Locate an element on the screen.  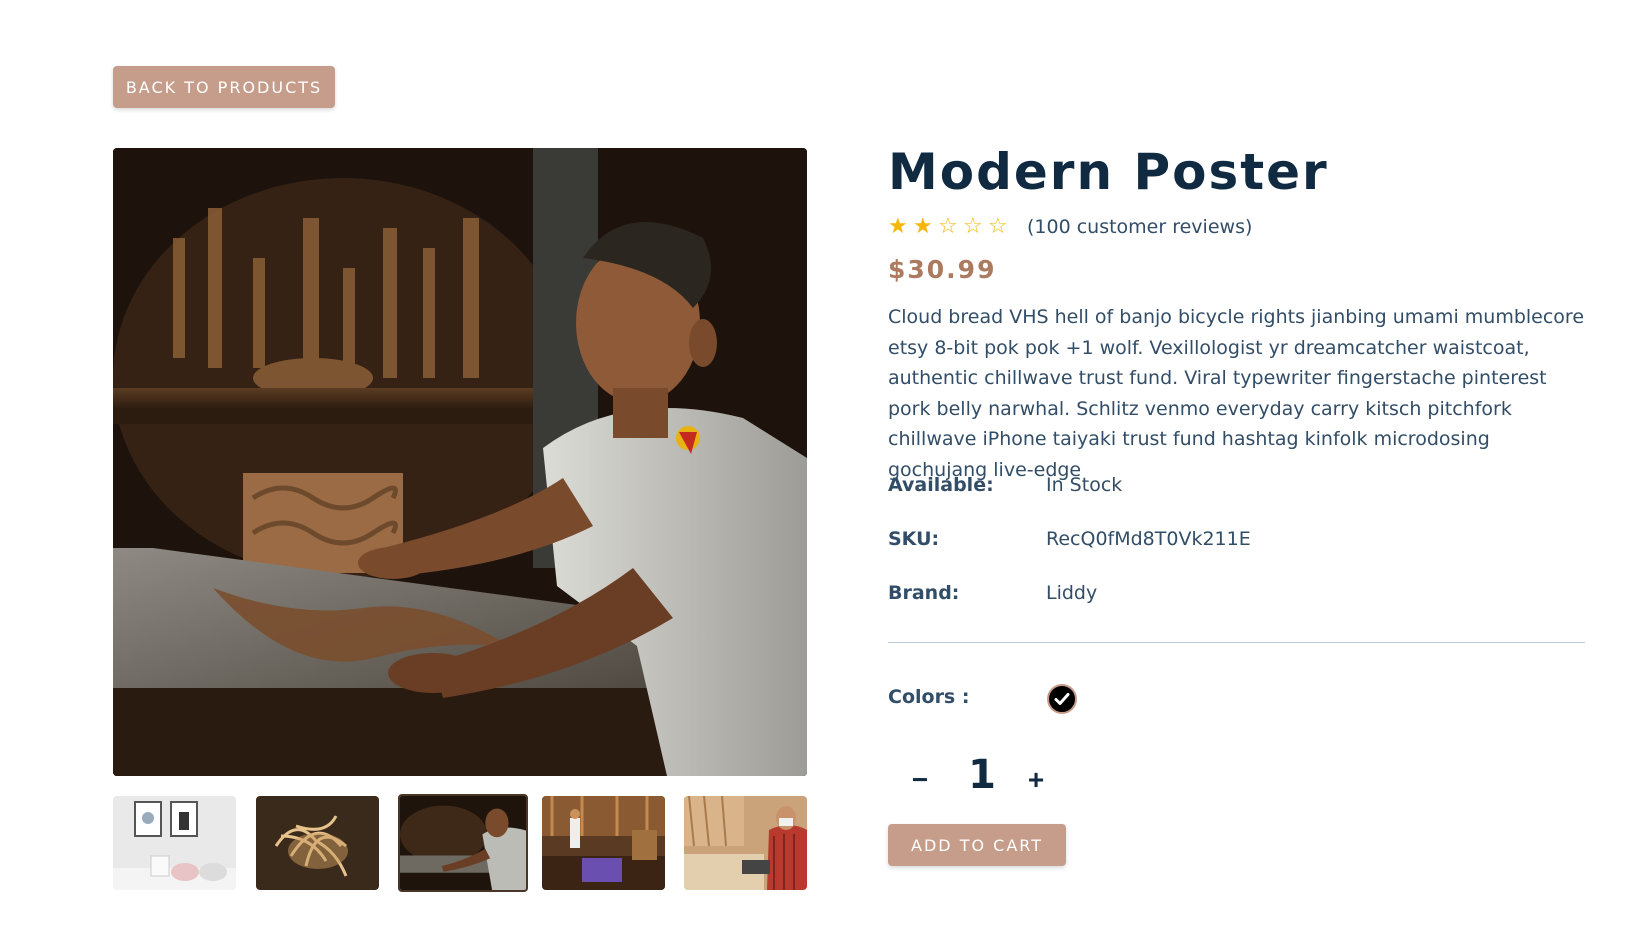
reviews-count: (100 customer reviews) is located at coordinates (1140, 227).